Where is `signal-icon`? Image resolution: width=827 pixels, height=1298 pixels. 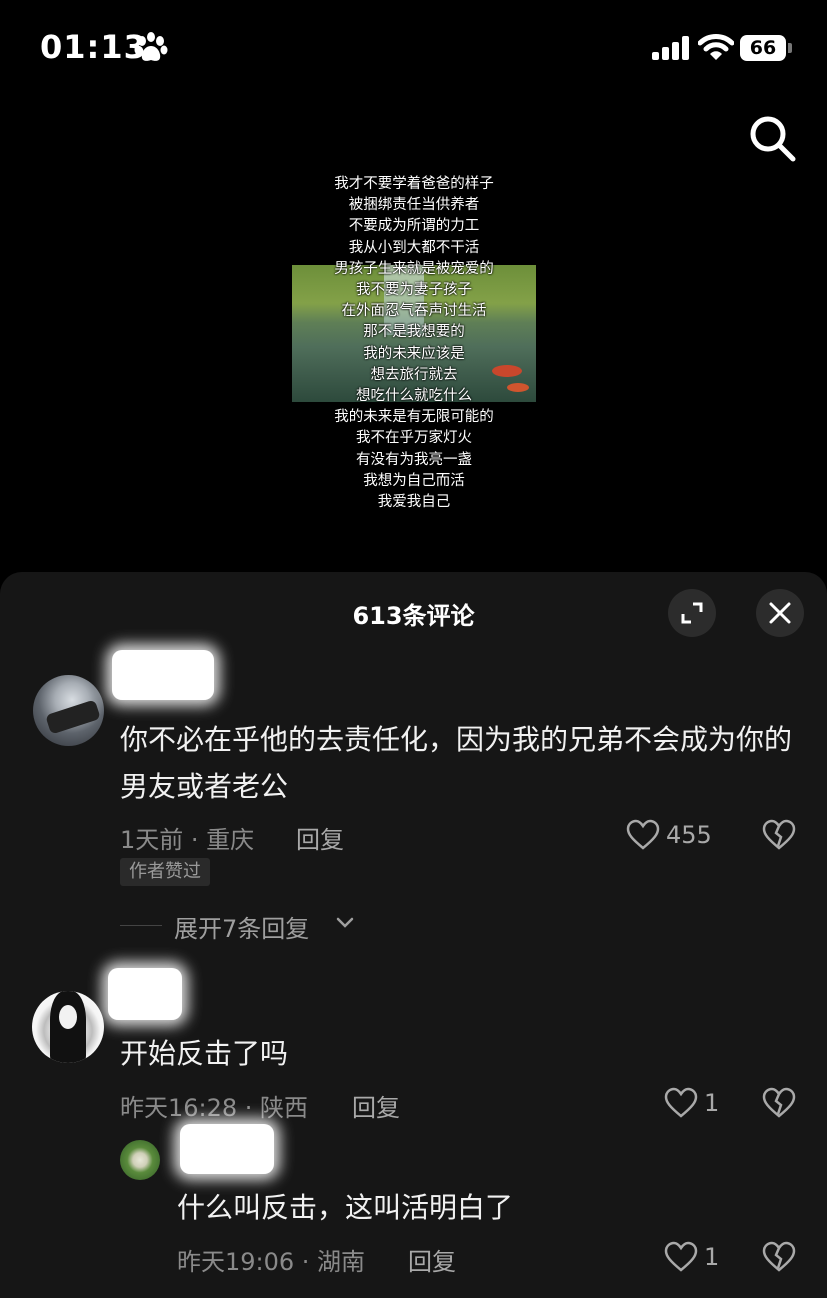
signal-icon is located at coordinates (670, 48).